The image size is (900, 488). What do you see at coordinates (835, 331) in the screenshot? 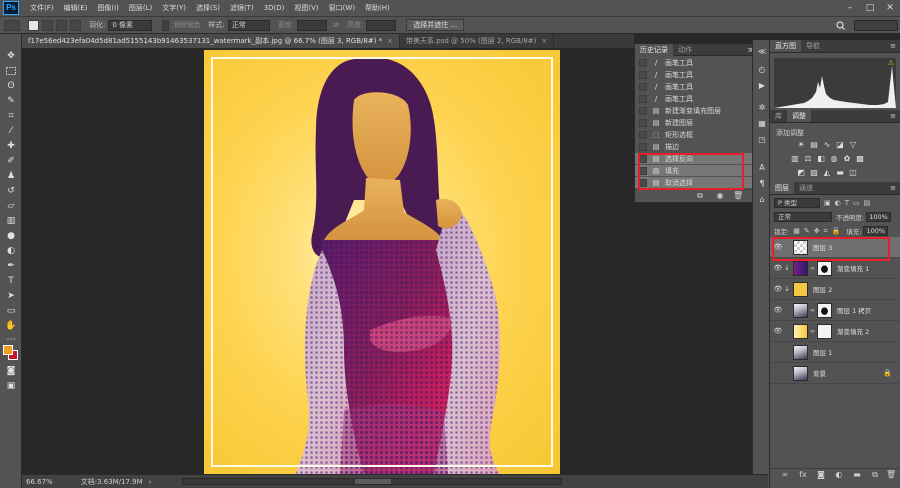
I see `layer-row: 👁 ∞ 渐变填充 2` at bounding box center [835, 331].